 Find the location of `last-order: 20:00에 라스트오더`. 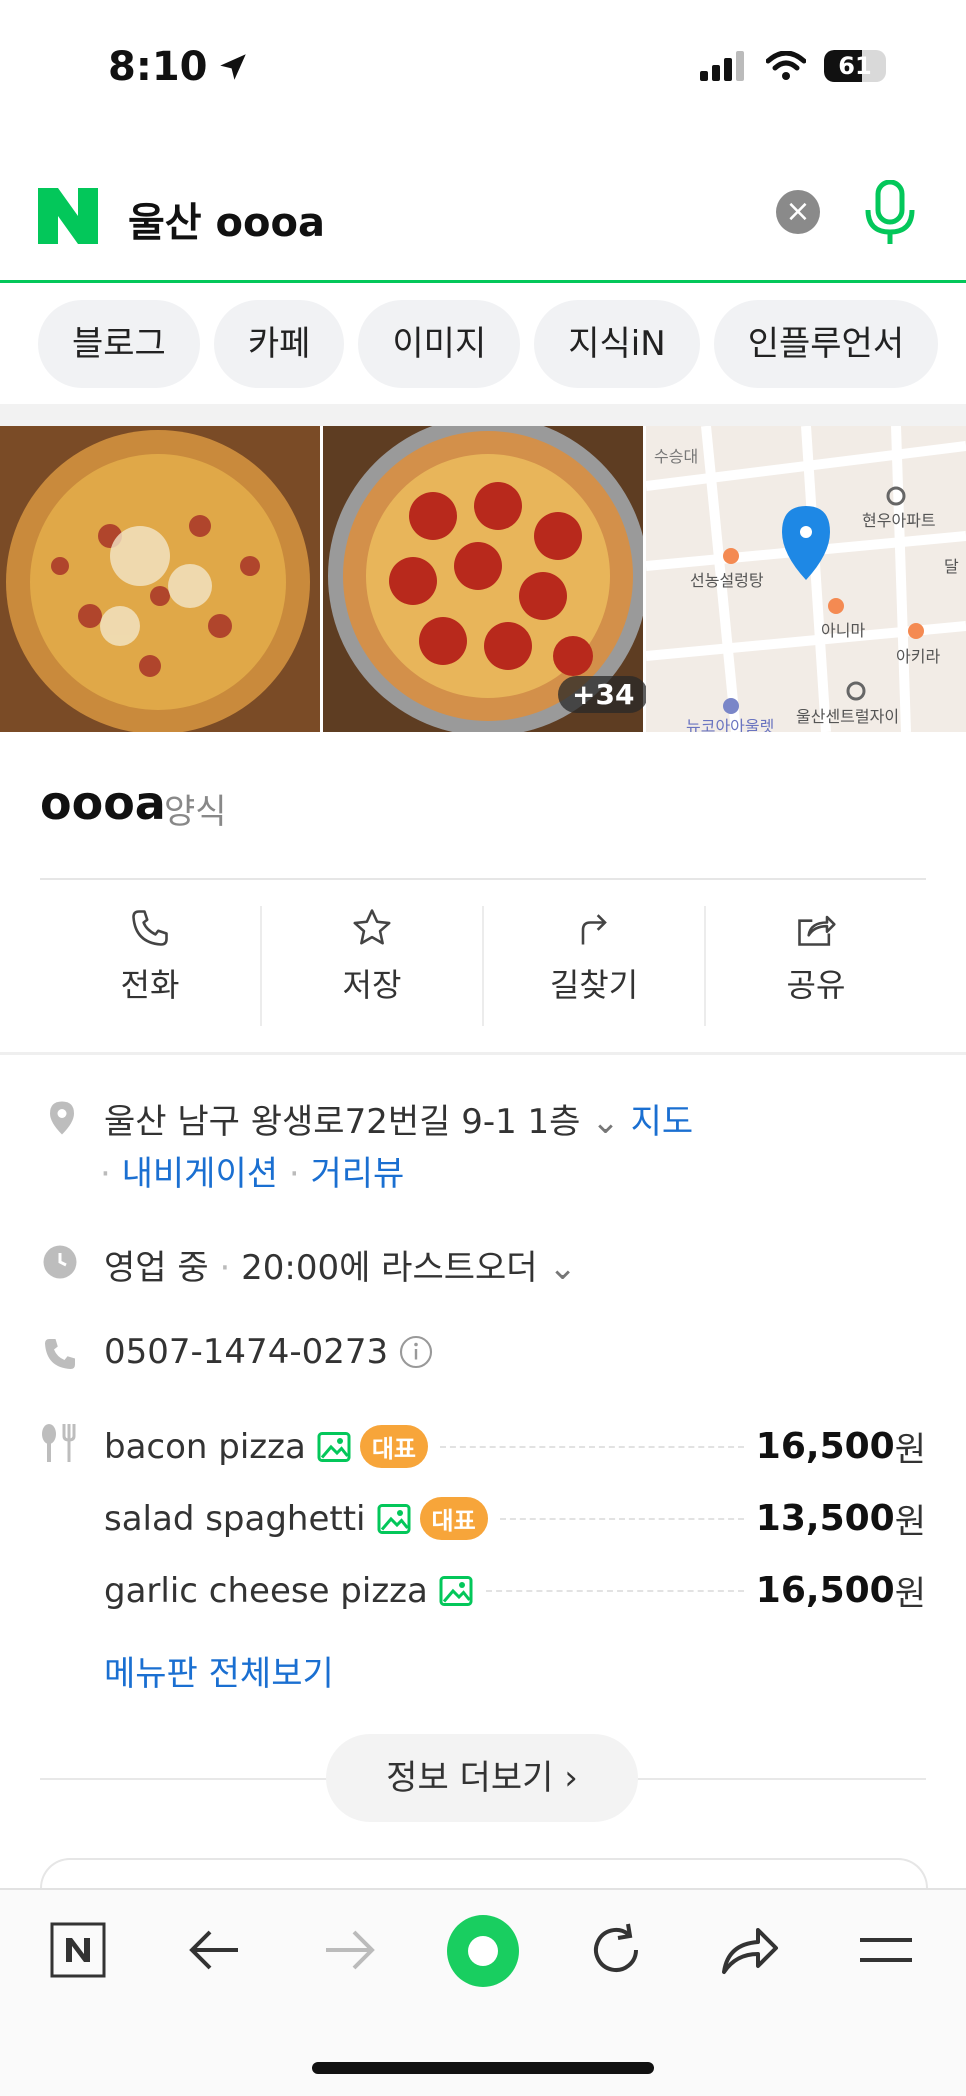

last-order: 20:00에 라스트오더 is located at coordinates (389, 1268).